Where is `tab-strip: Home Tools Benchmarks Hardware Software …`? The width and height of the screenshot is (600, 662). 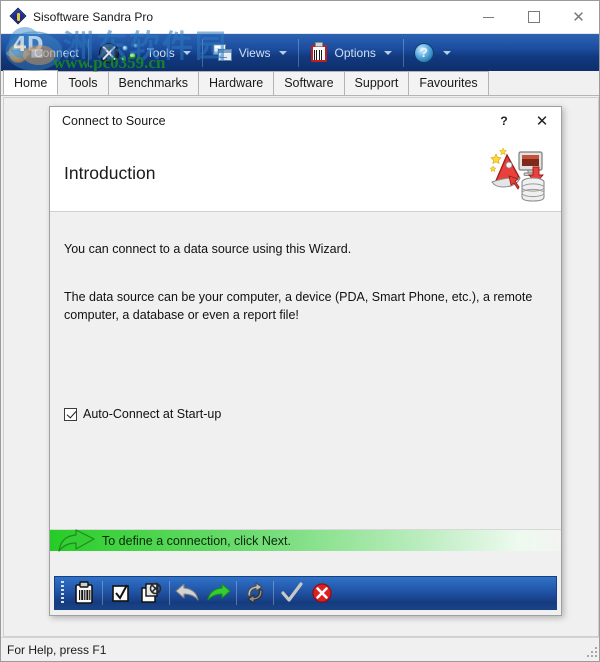
tab-strip: Home Tools Benchmarks Hardware Software … is located at coordinates (300, 83).